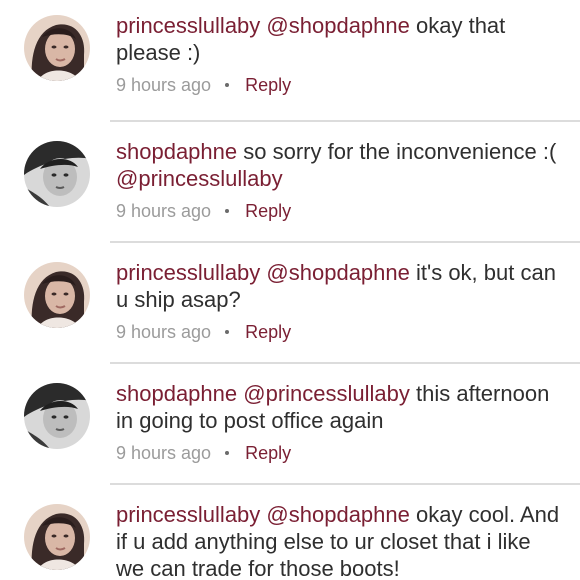 The width and height of the screenshot is (580, 580). I want to click on comment-message: so sorry for the inconvenience :(, so click(400, 151).